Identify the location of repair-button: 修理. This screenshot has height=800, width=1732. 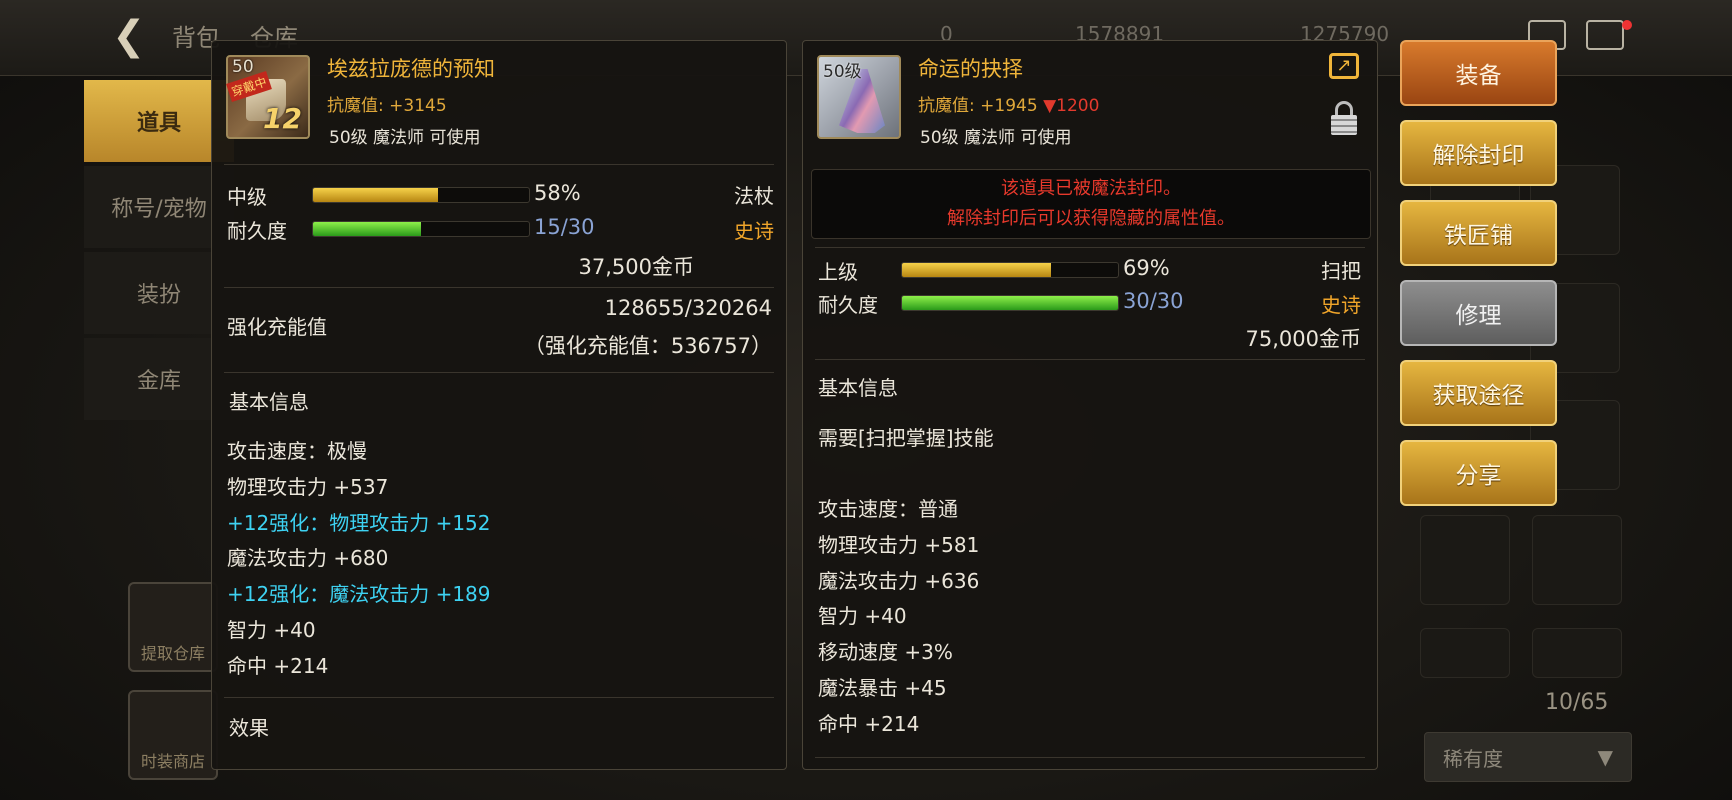
(1478, 313).